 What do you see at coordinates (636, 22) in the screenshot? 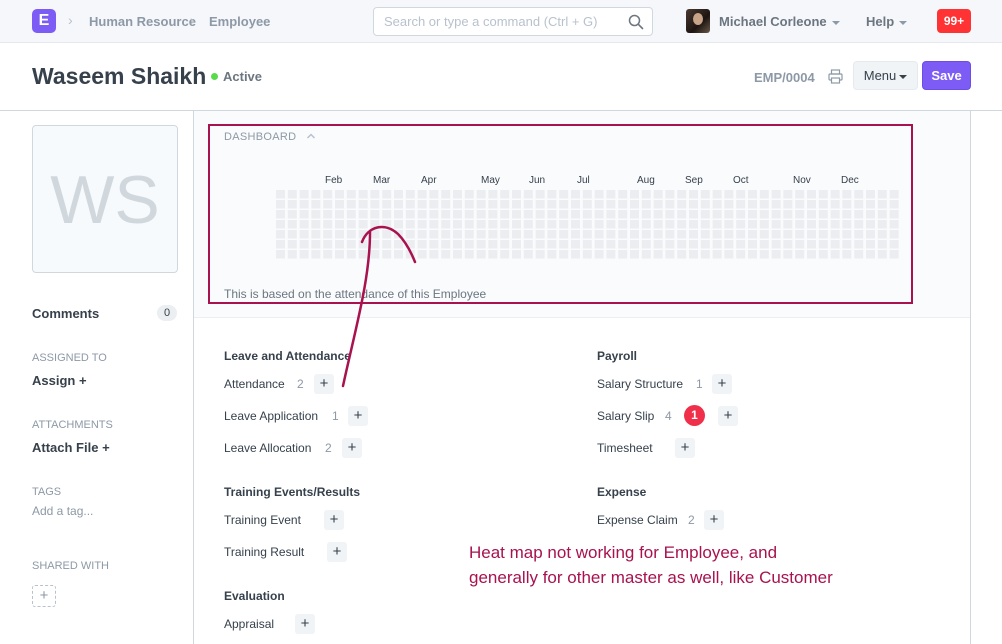
I see `search-icon` at bounding box center [636, 22].